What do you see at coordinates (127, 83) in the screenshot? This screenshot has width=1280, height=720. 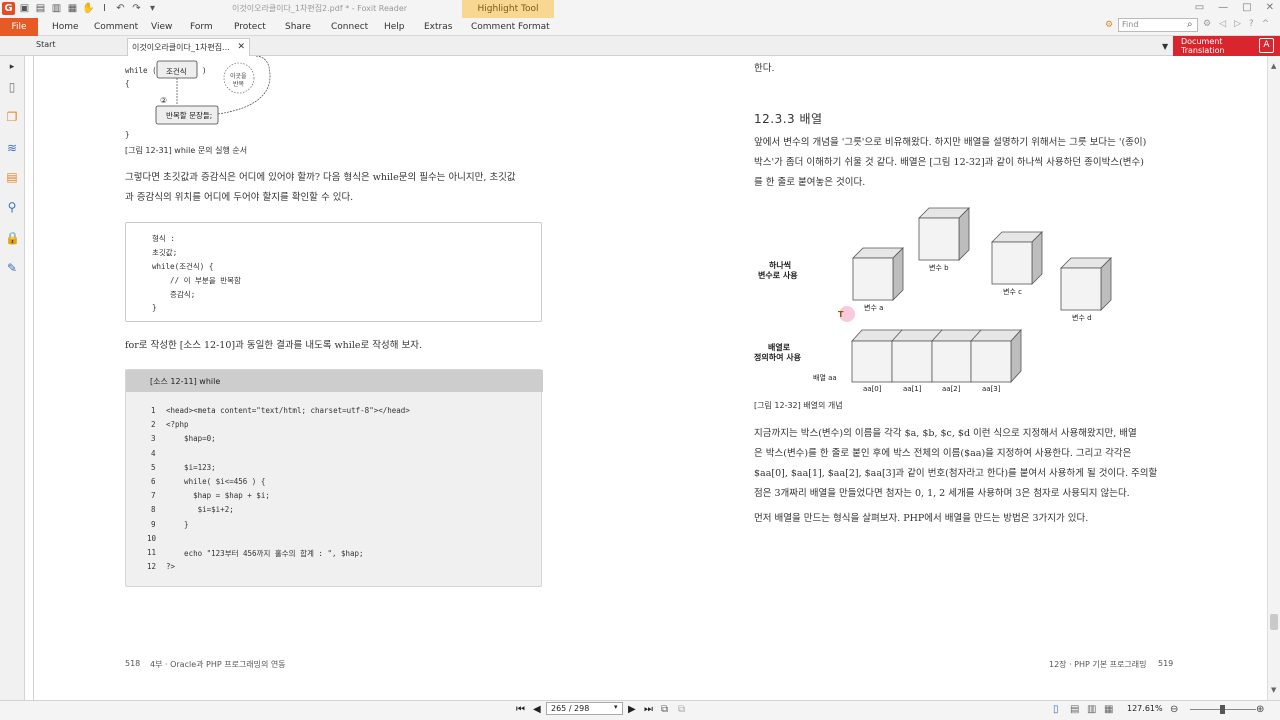 I see `diagram-brace-open: {` at bounding box center [127, 83].